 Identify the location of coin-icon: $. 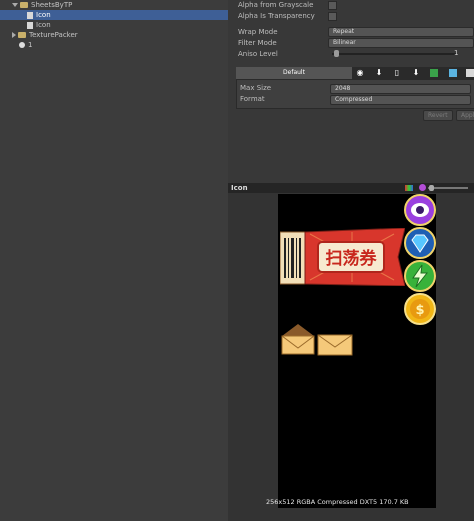
(420, 309).